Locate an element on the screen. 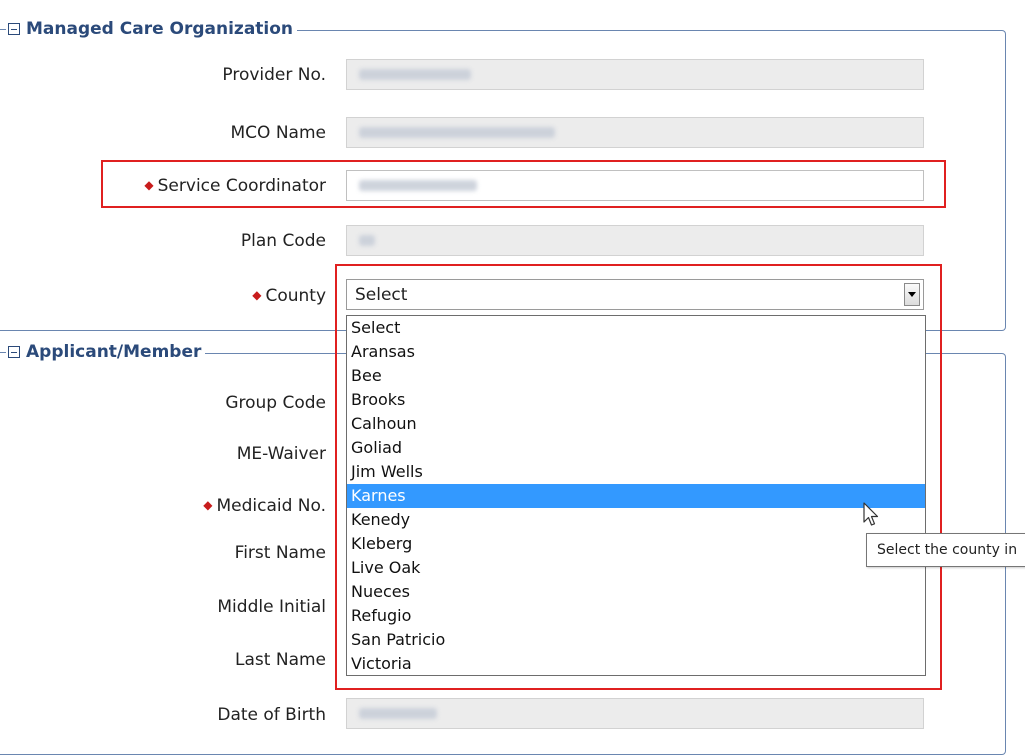 The width and height of the screenshot is (1025, 755). provider-no-field is located at coordinates (635, 74).